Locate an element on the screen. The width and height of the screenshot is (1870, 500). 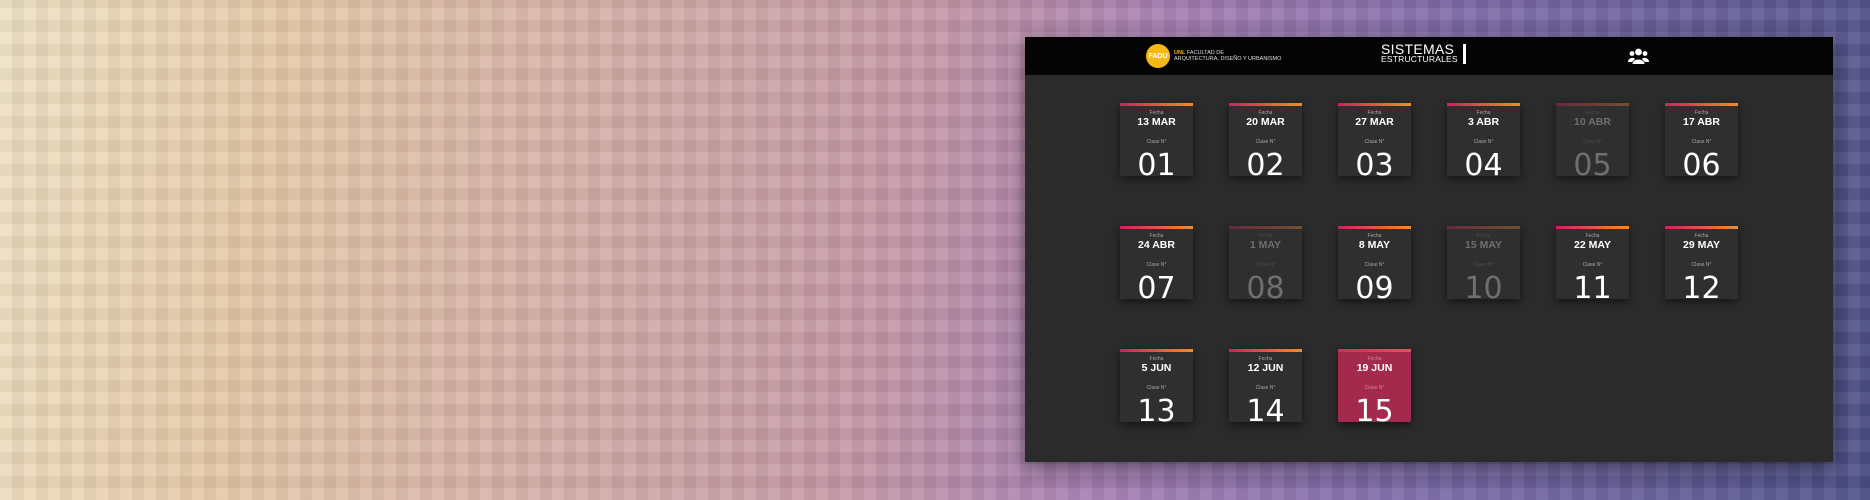
class-number: 10 is located at coordinates (1483, 288).